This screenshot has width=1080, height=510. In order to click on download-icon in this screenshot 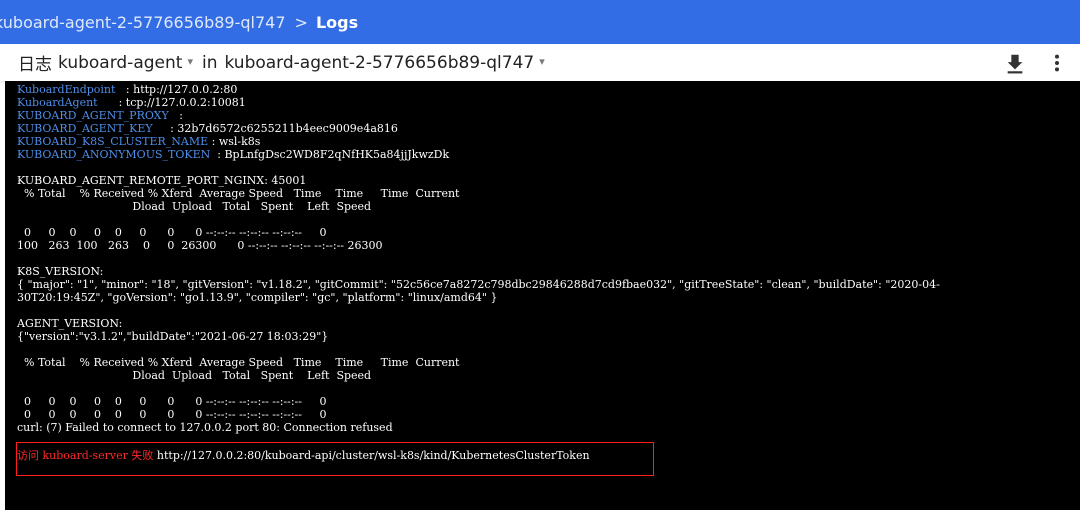, I will do `click(1015, 63)`.